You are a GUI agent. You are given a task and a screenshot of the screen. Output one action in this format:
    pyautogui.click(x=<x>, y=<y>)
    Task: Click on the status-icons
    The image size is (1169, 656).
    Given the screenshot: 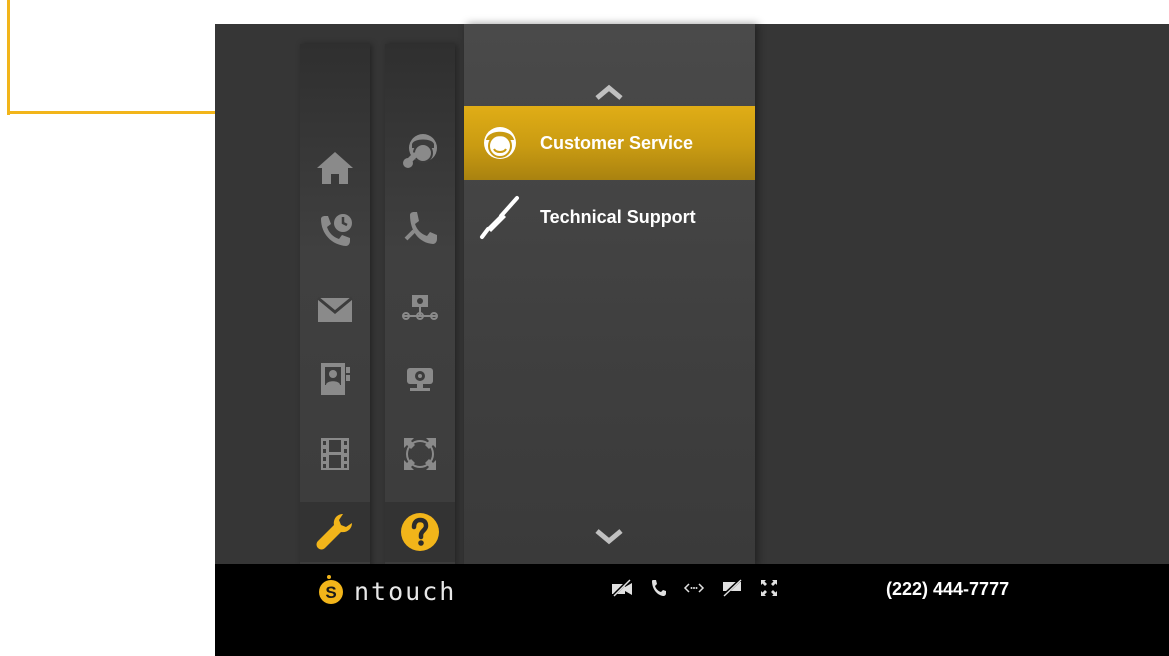 What is the action you would take?
    pyautogui.click(x=695, y=588)
    